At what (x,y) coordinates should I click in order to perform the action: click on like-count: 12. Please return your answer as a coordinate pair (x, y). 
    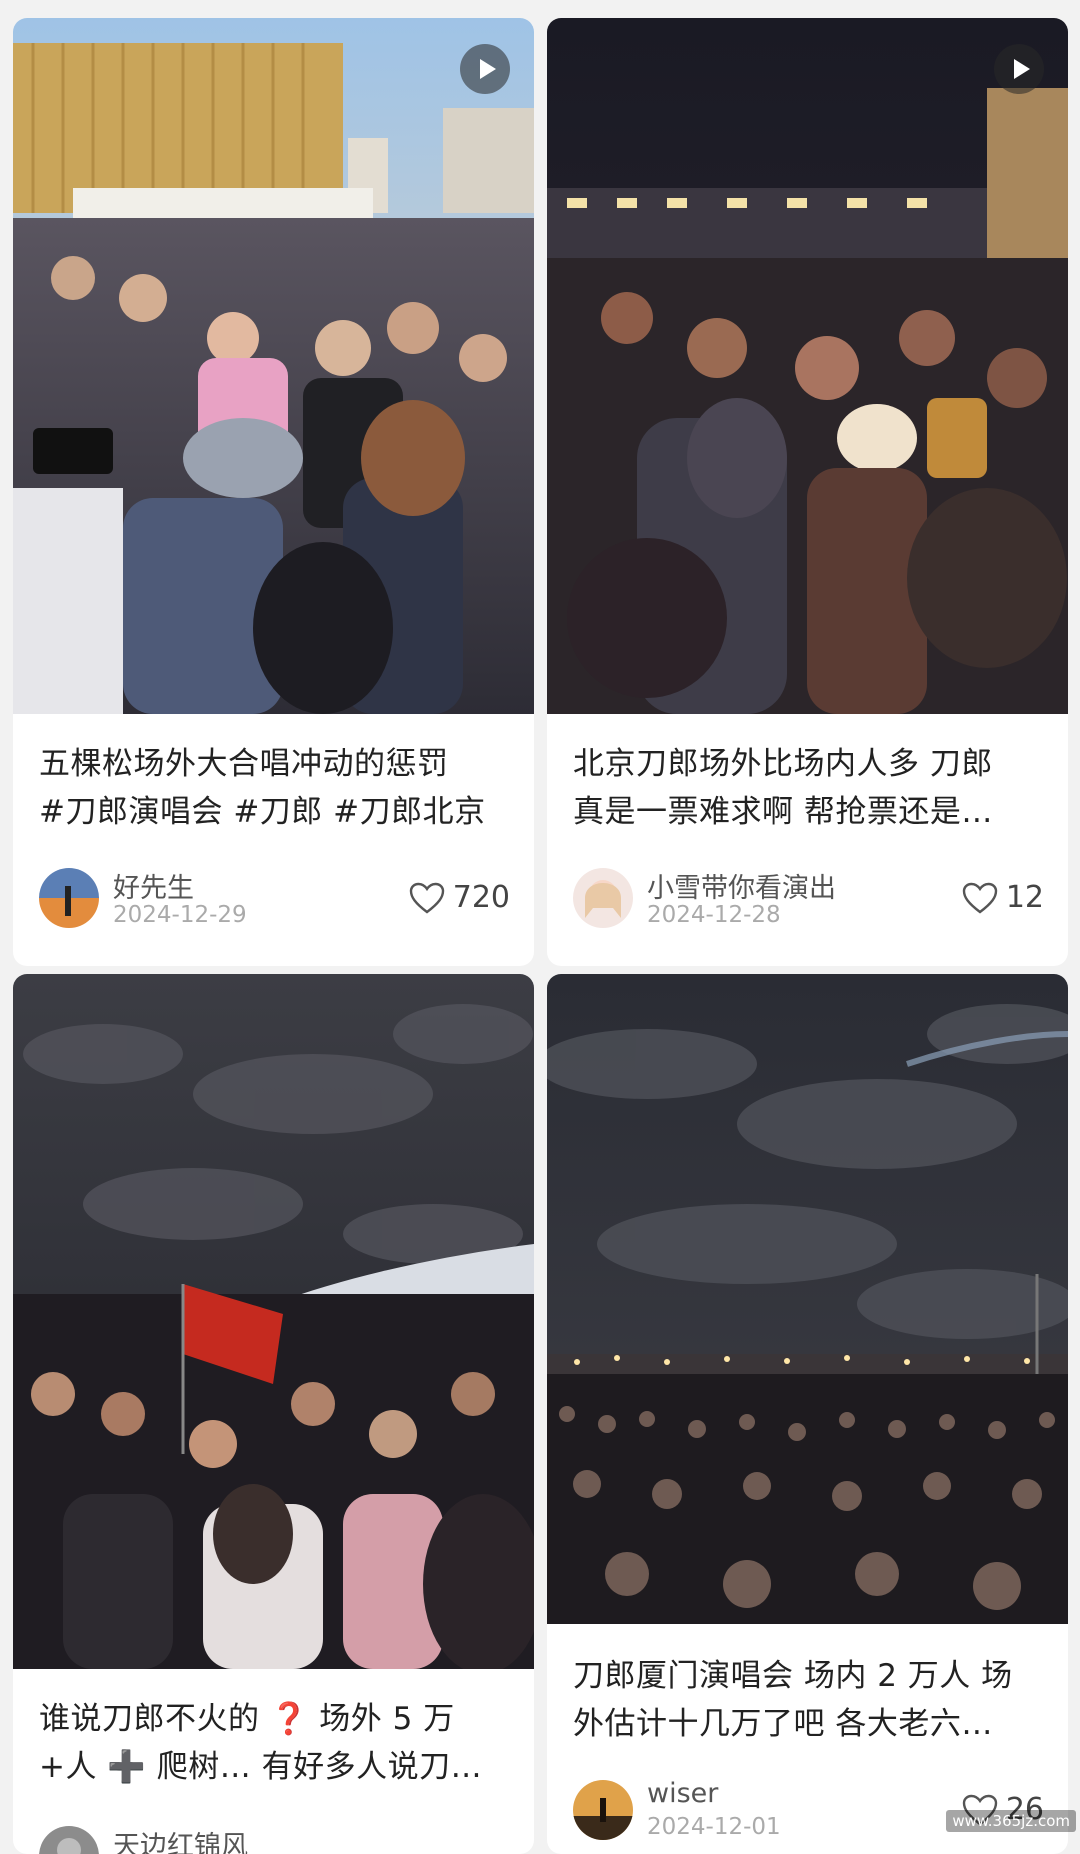
    Looking at the image, I should click on (1024, 897).